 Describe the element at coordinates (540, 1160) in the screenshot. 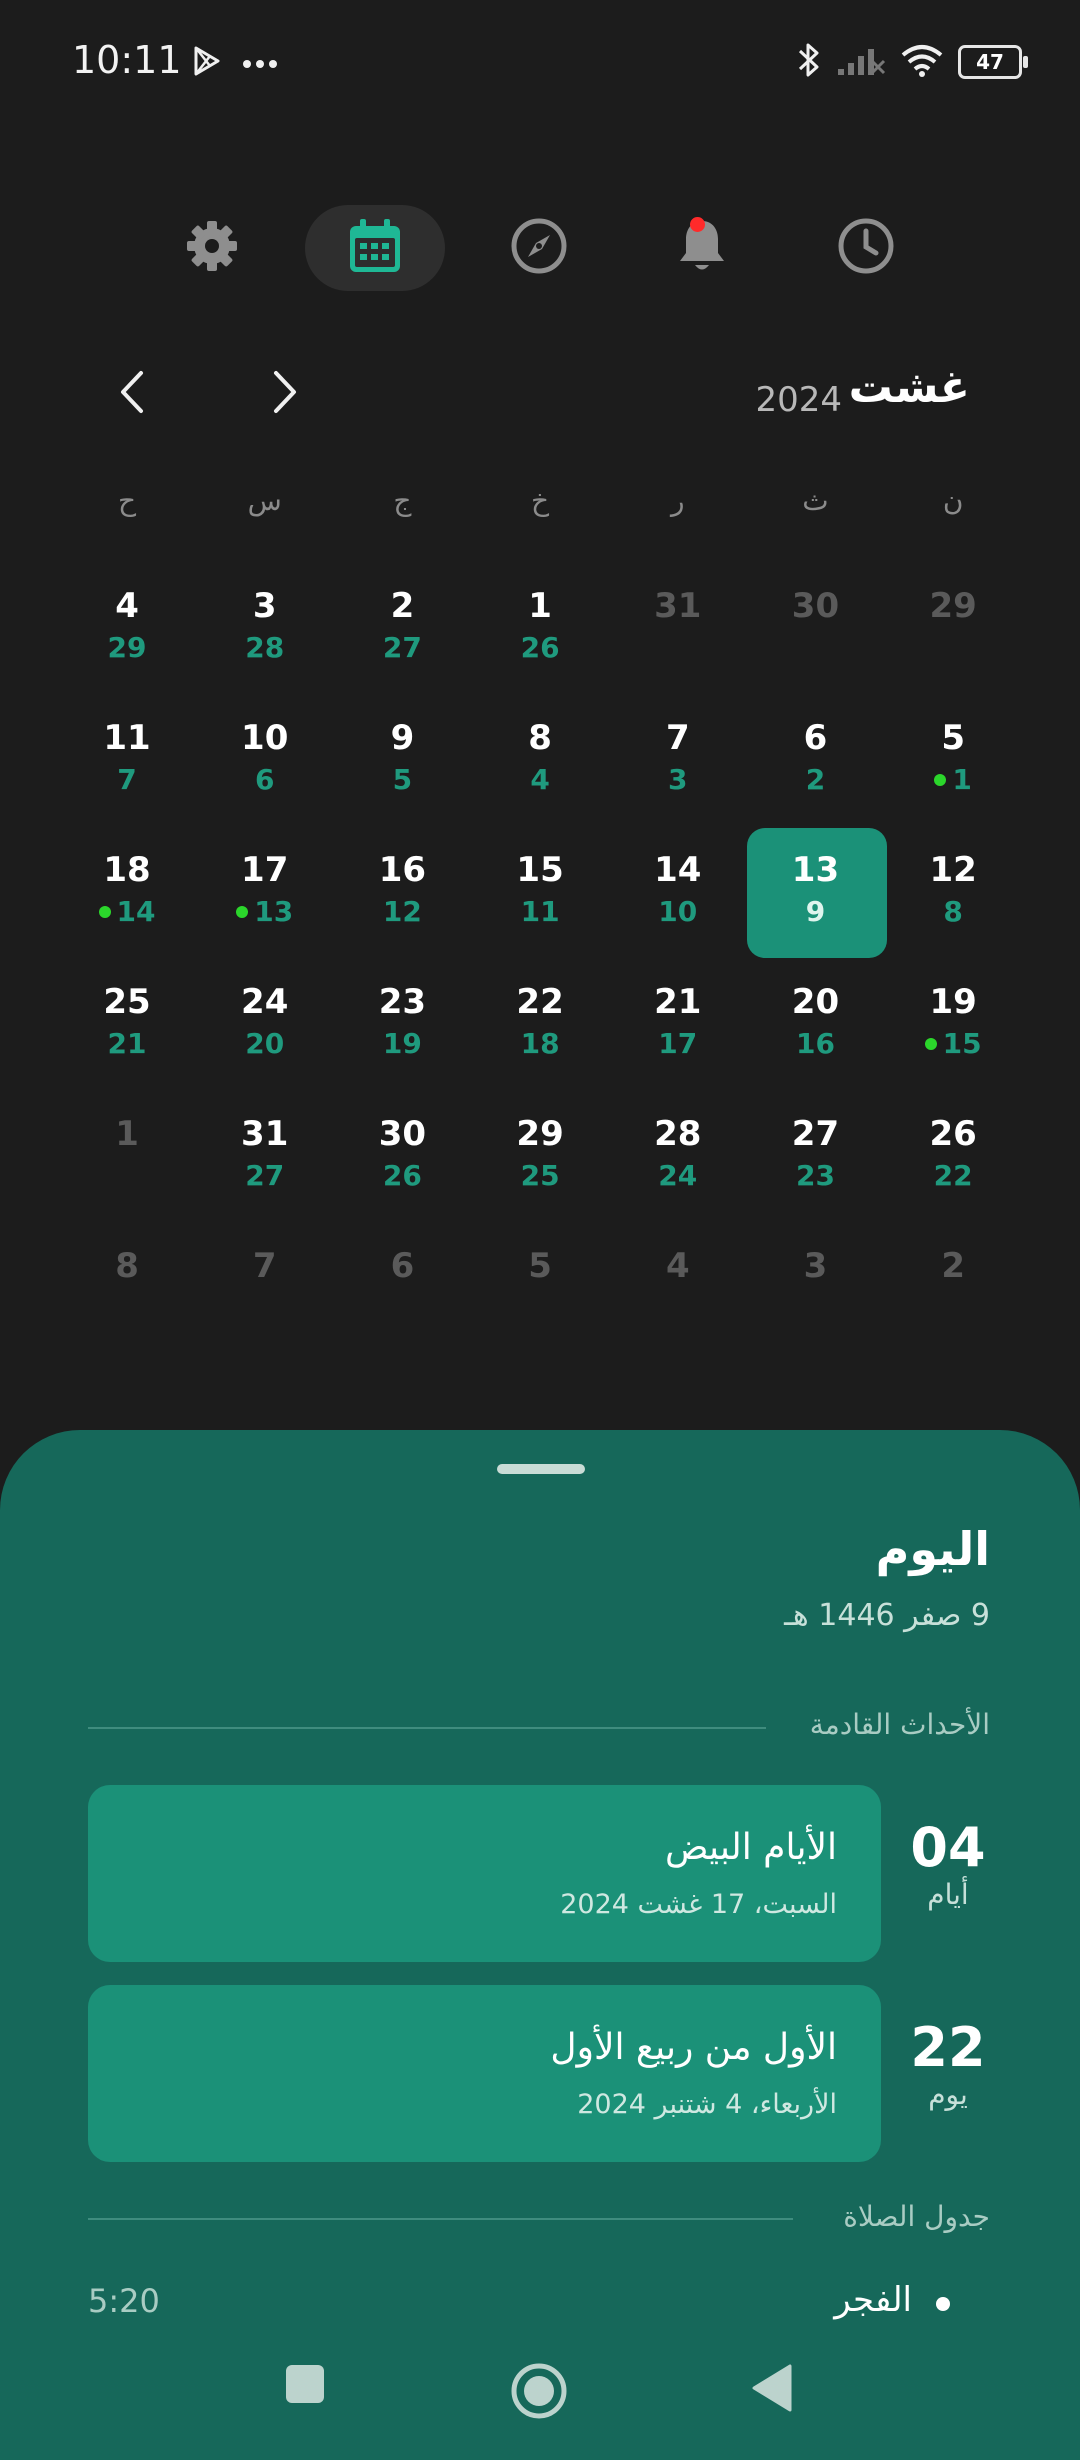

I see `calendar-day: 29 25` at that location.